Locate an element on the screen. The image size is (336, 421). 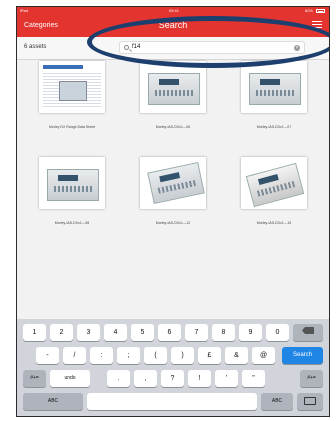
key-9: 9 is located at coordinates (250, 332).